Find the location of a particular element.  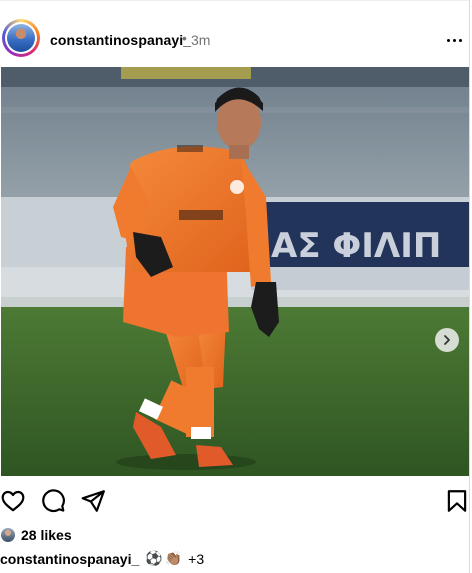

like-button is located at coordinates (13, 501).